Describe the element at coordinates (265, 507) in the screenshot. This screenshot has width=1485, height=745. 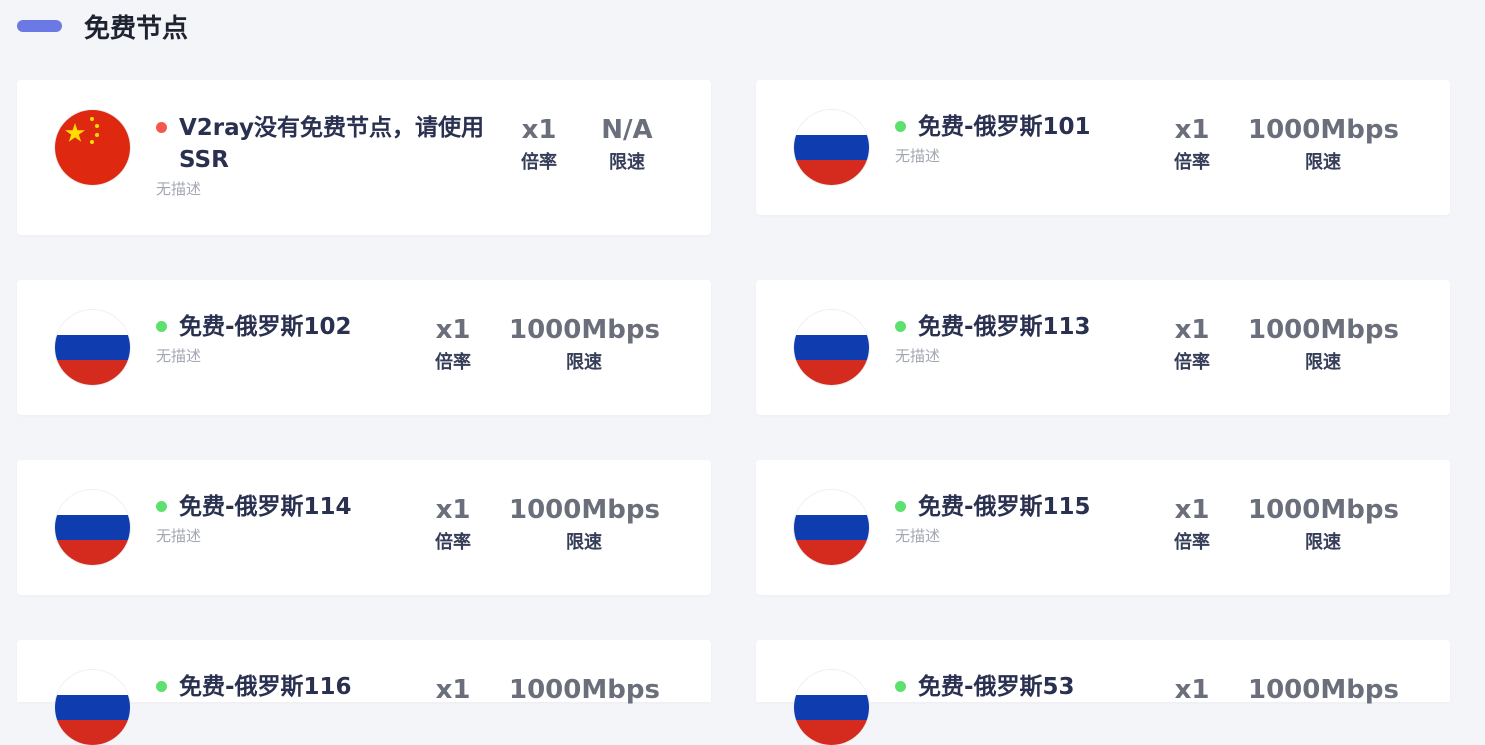
I see `node-name: 免费-俄罗斯114` at that location.